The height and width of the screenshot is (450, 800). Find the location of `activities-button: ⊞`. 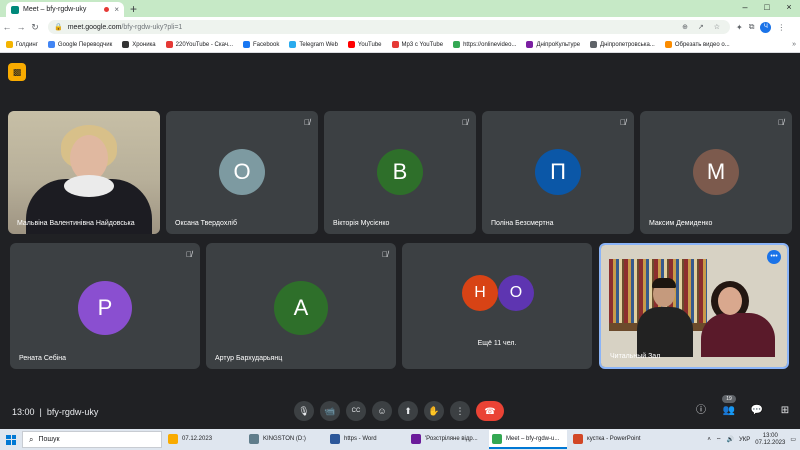

activities-button: ⊞ is located at coordinates (785, 411).